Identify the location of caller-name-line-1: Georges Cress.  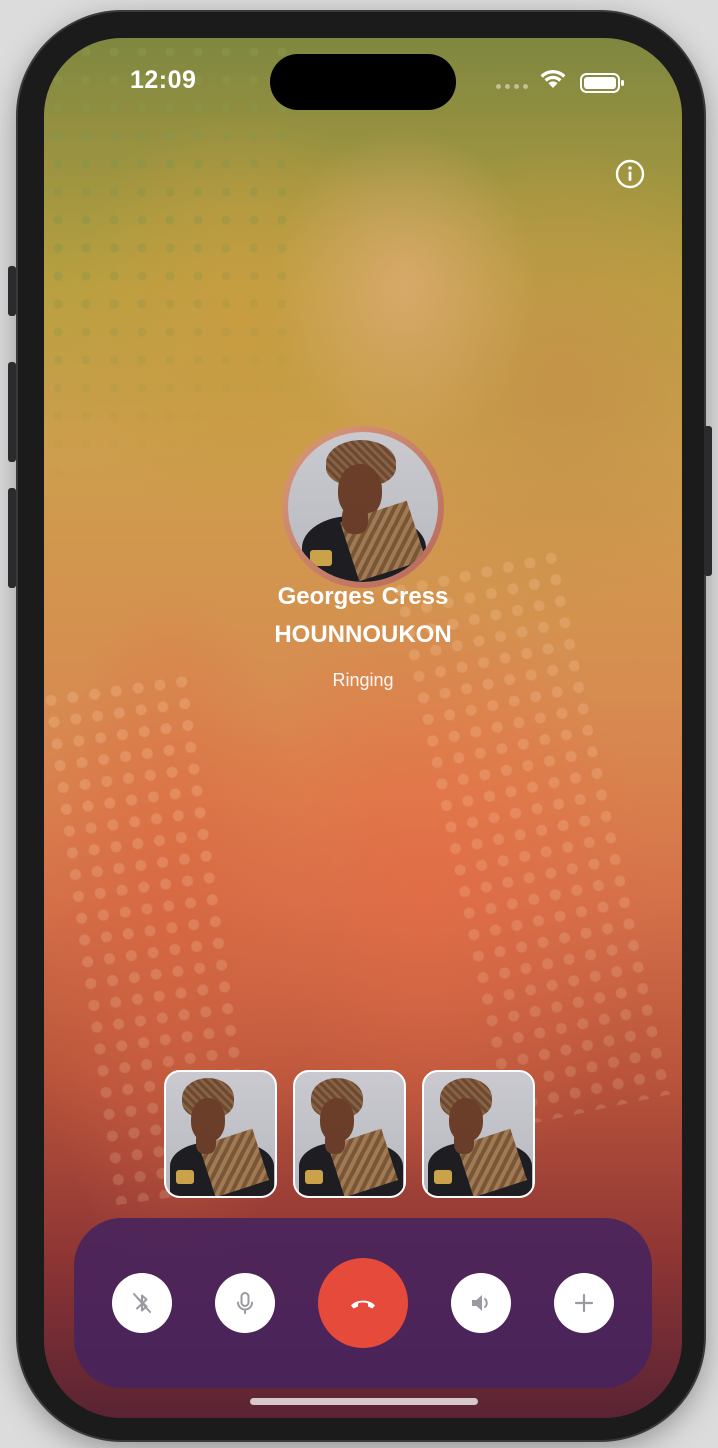
(363, 596).